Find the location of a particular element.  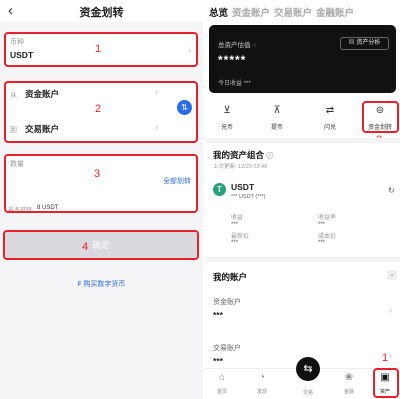

buy-crypto-link: ₣ 购买数字货币 is located at coordinates (101, 284).